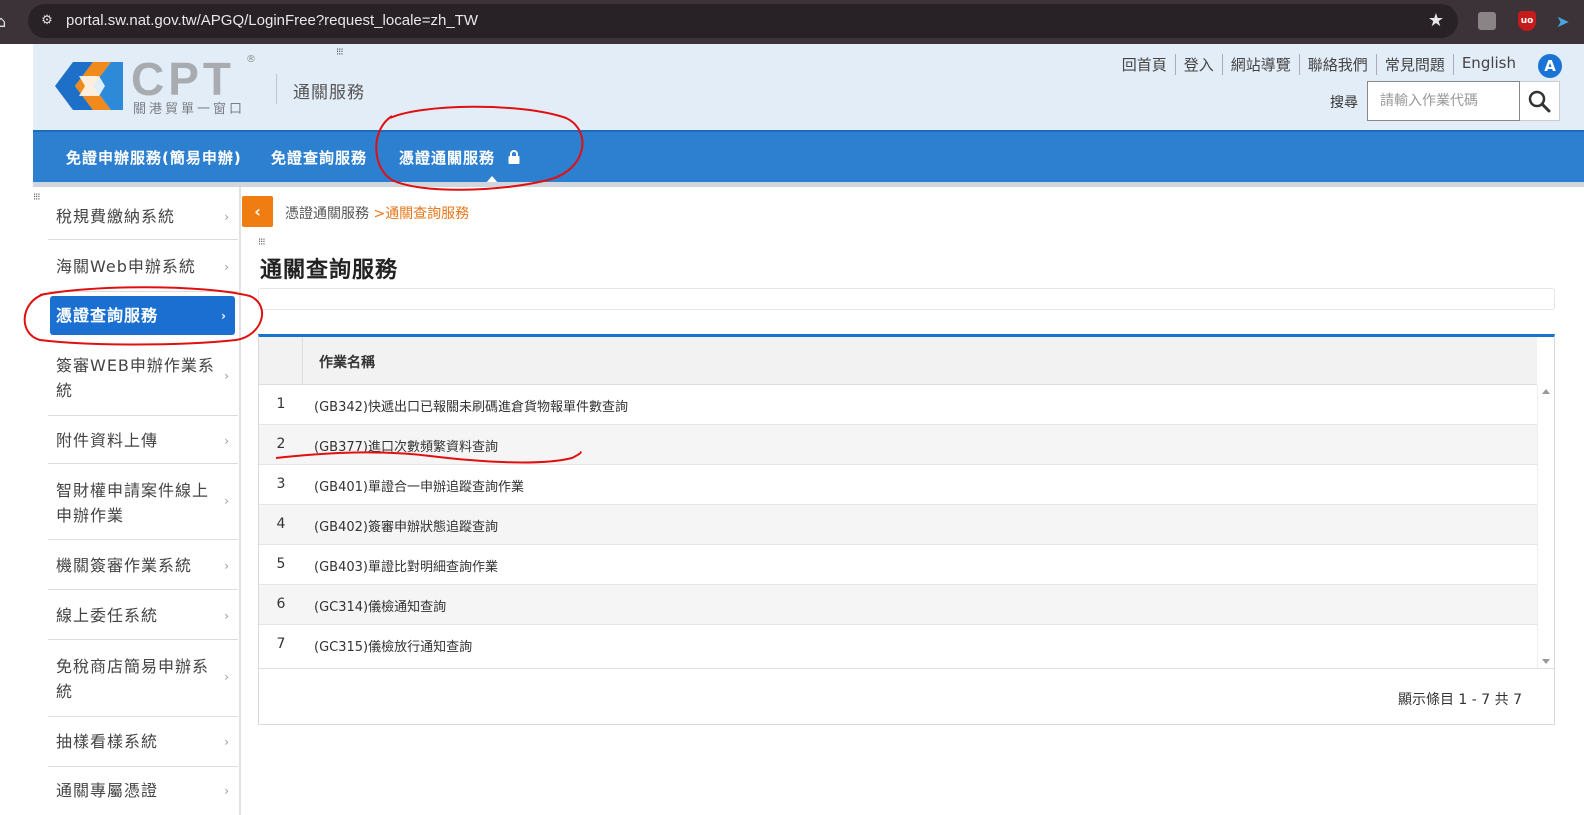  Describe the element at coordinates (281, 524) in the screenshot. I see `row-index: 4` at that location.